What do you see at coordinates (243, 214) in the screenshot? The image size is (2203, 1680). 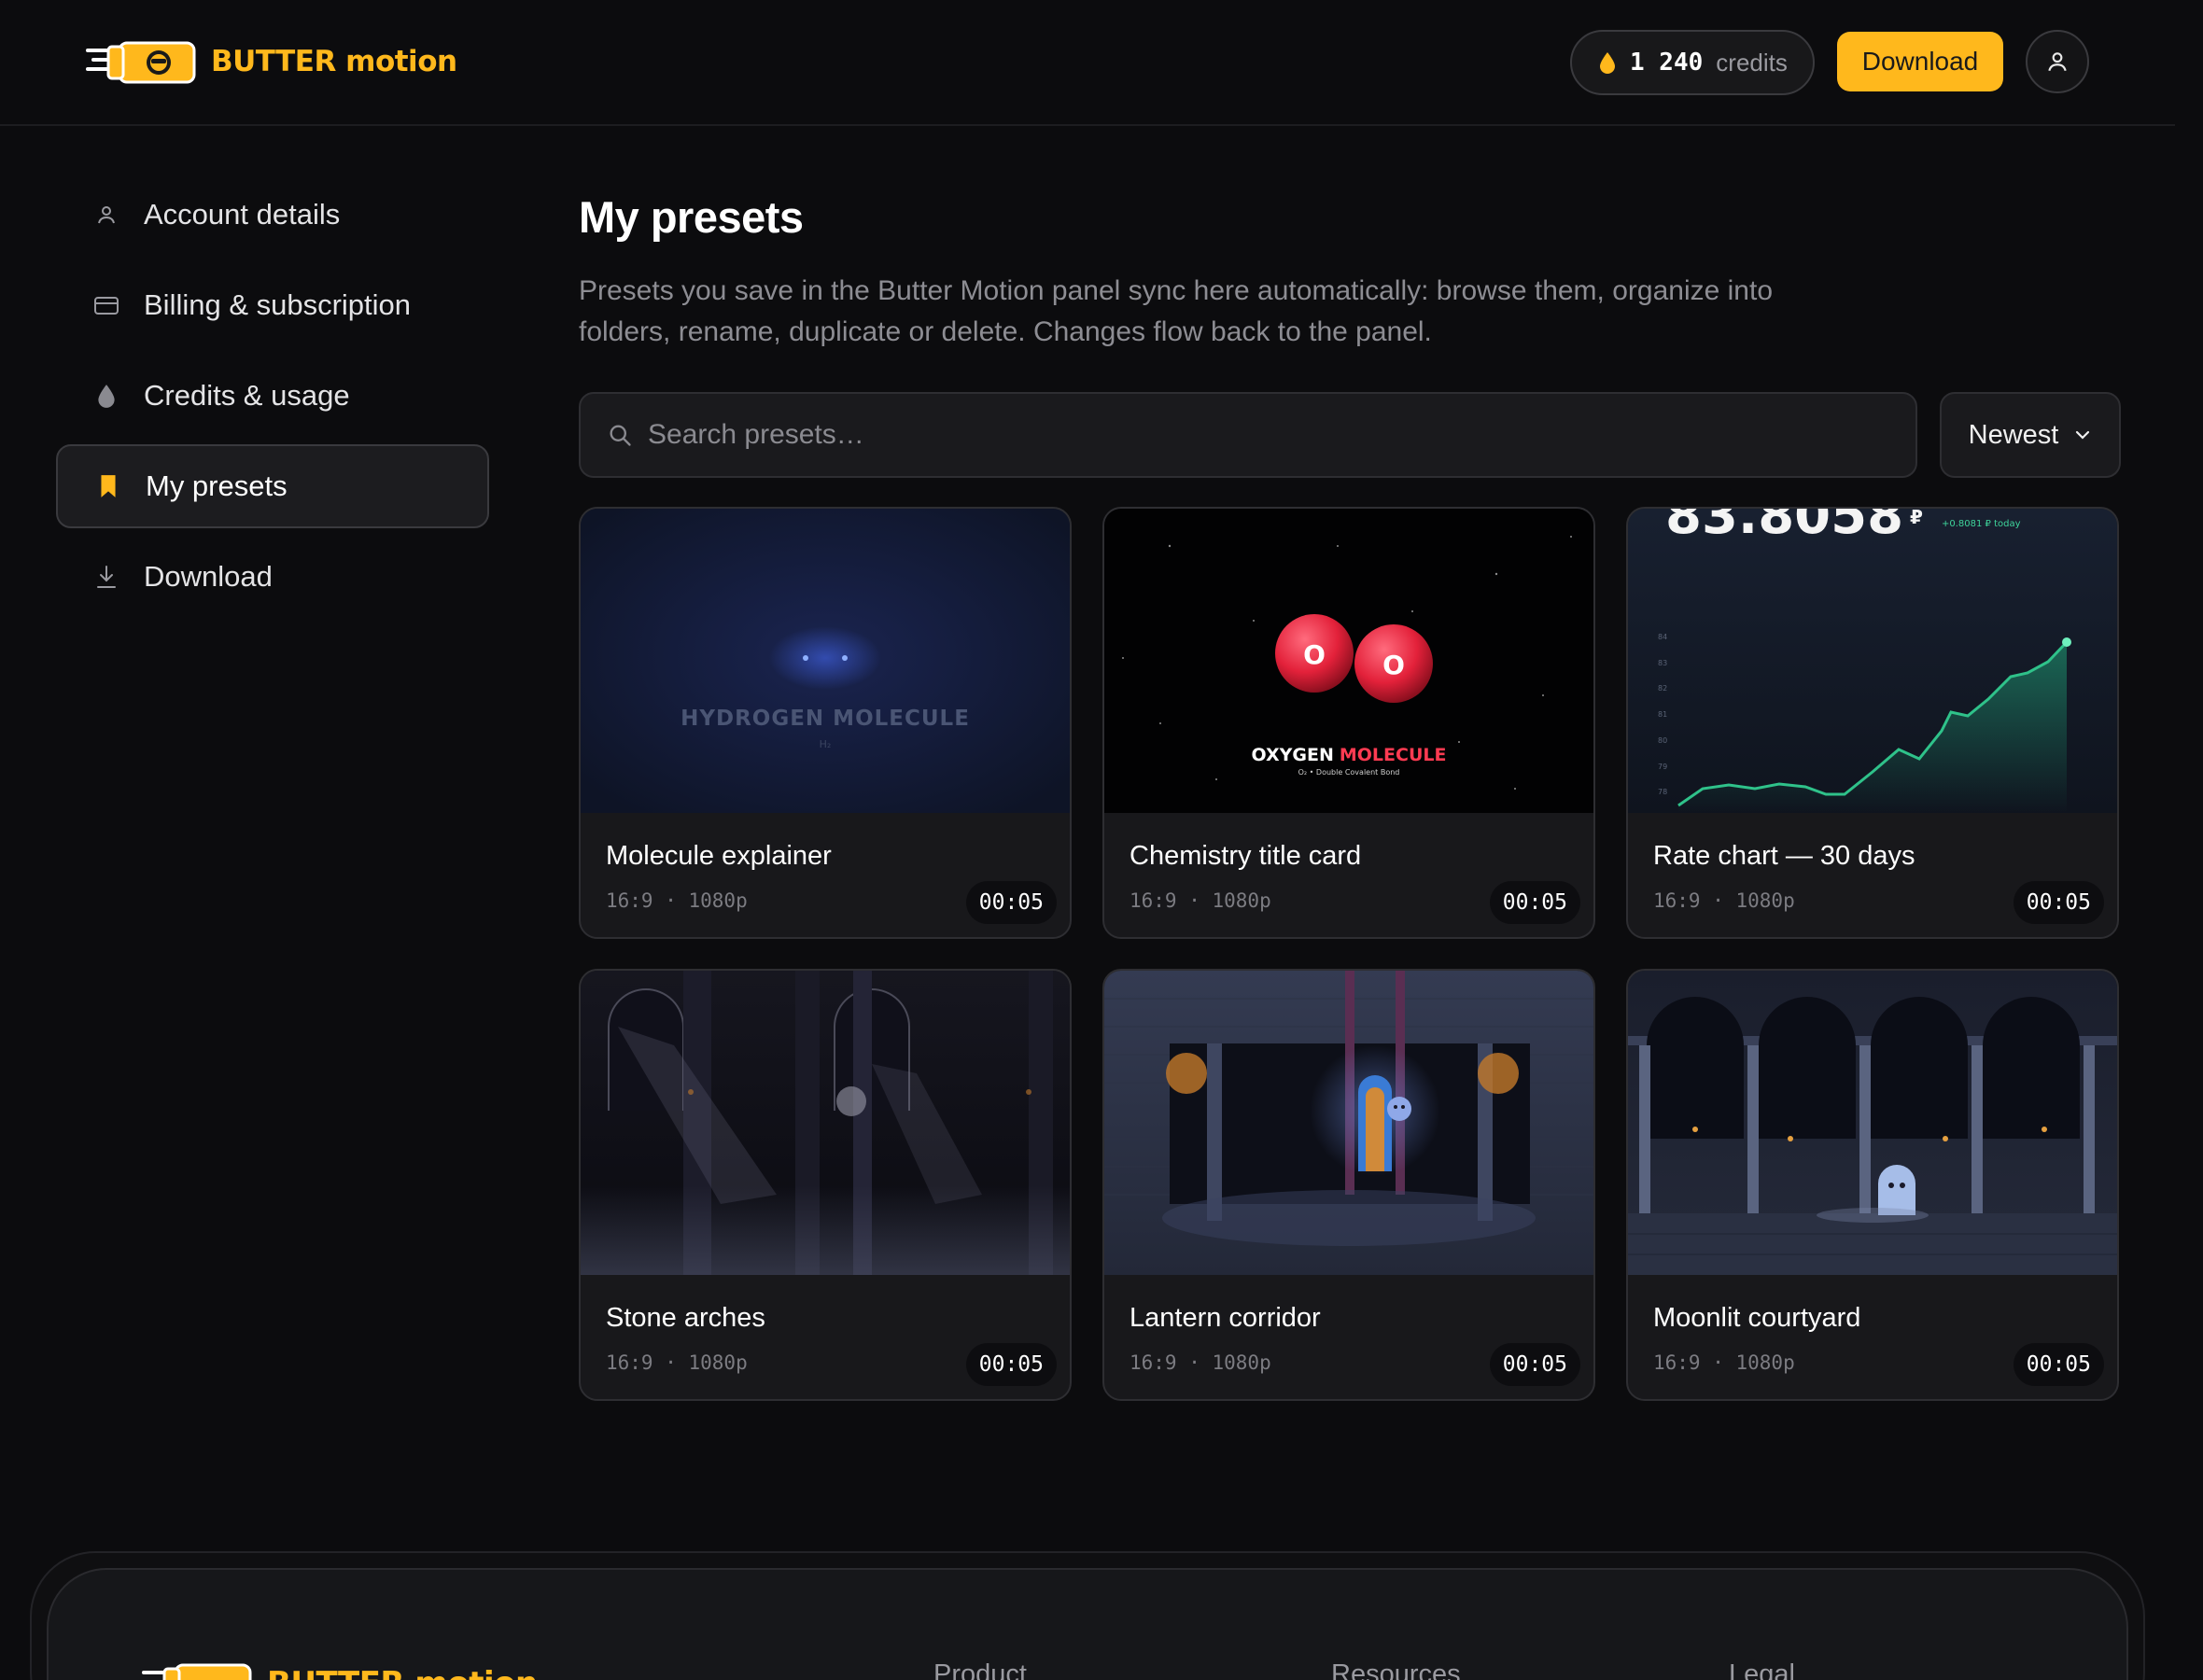 I see `sidebar-item-label: Account details` at bounding box center [243, 214].